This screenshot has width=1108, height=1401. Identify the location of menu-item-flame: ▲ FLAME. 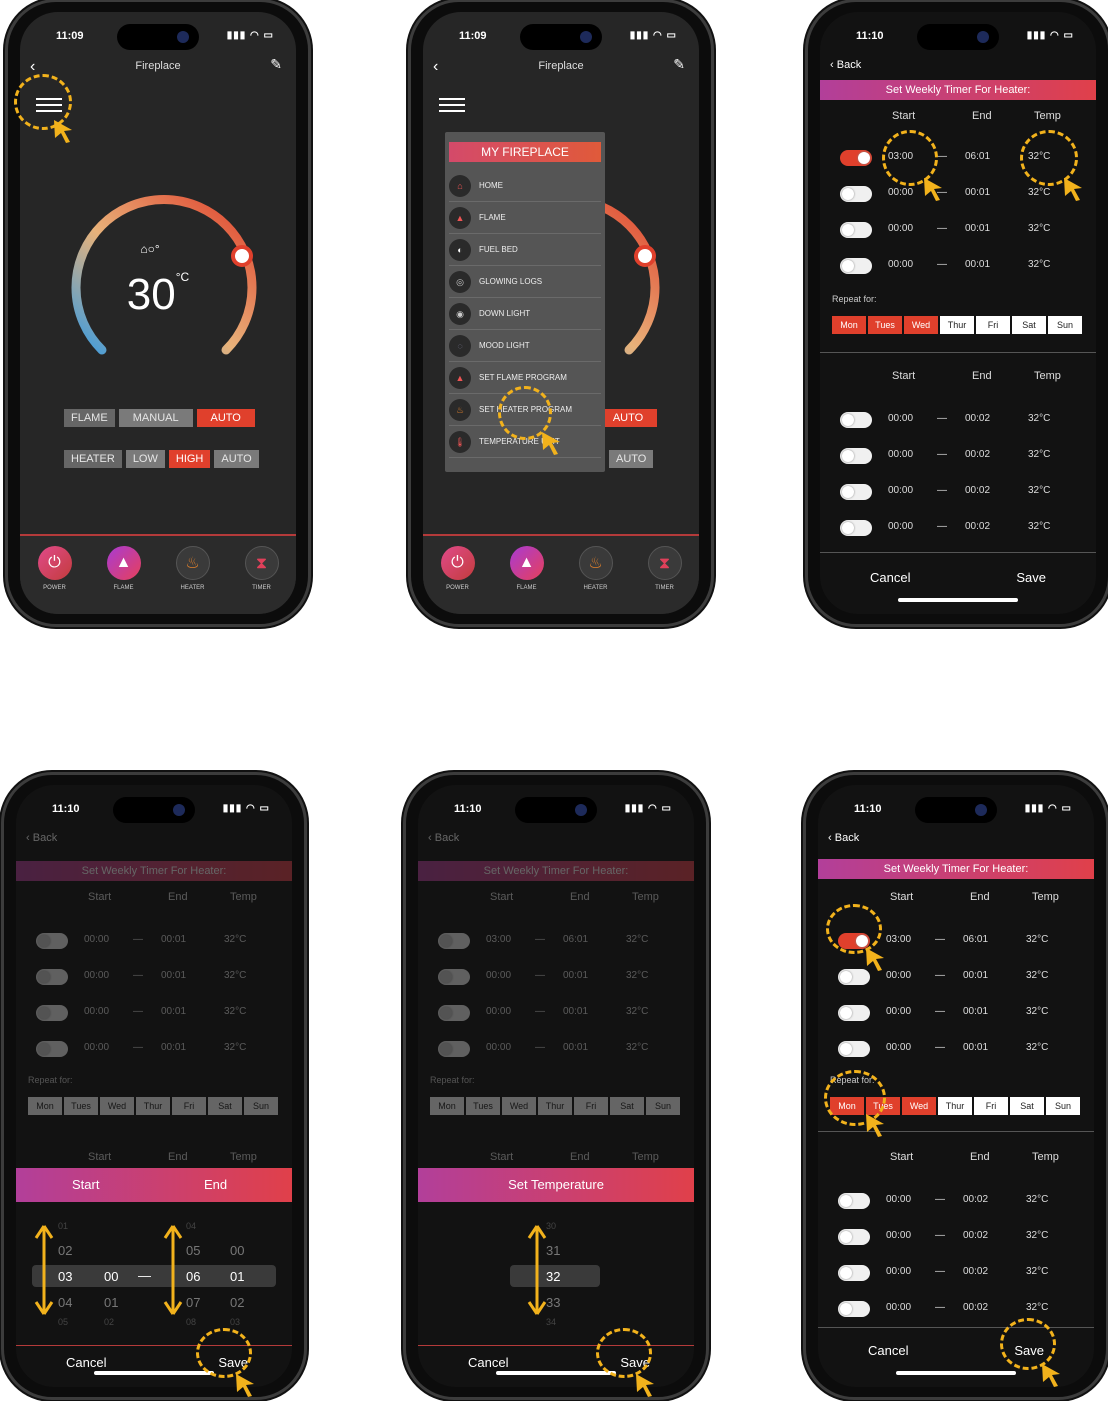
(525, 218).